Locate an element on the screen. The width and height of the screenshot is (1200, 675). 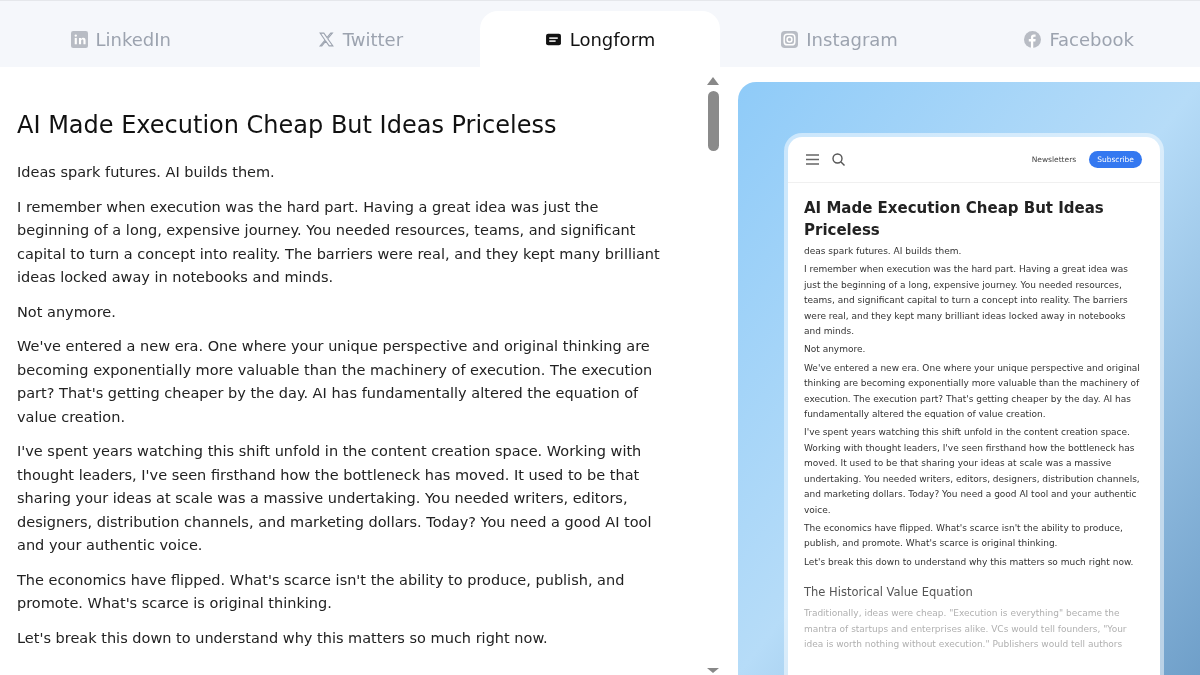
preview-subheading: The Historical Value Equation is located at coordinates (889, 593).